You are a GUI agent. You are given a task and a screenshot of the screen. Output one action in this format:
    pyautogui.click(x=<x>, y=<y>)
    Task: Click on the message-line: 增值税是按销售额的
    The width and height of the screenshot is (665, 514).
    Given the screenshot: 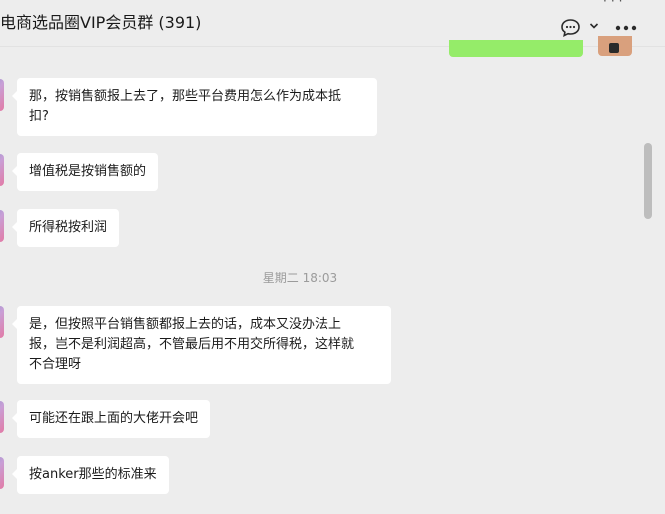 What is the action you would take?
    pyautogui.click(x=88, y=171)
    